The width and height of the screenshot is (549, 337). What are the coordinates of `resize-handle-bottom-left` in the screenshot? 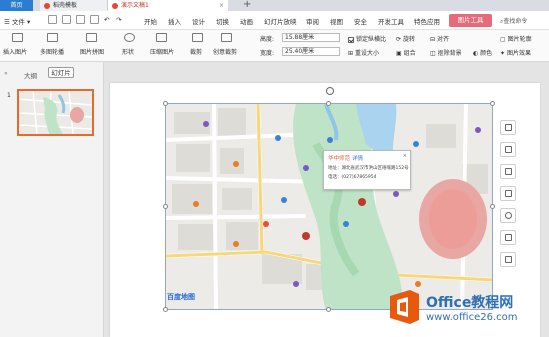 It's located at (165, 309).